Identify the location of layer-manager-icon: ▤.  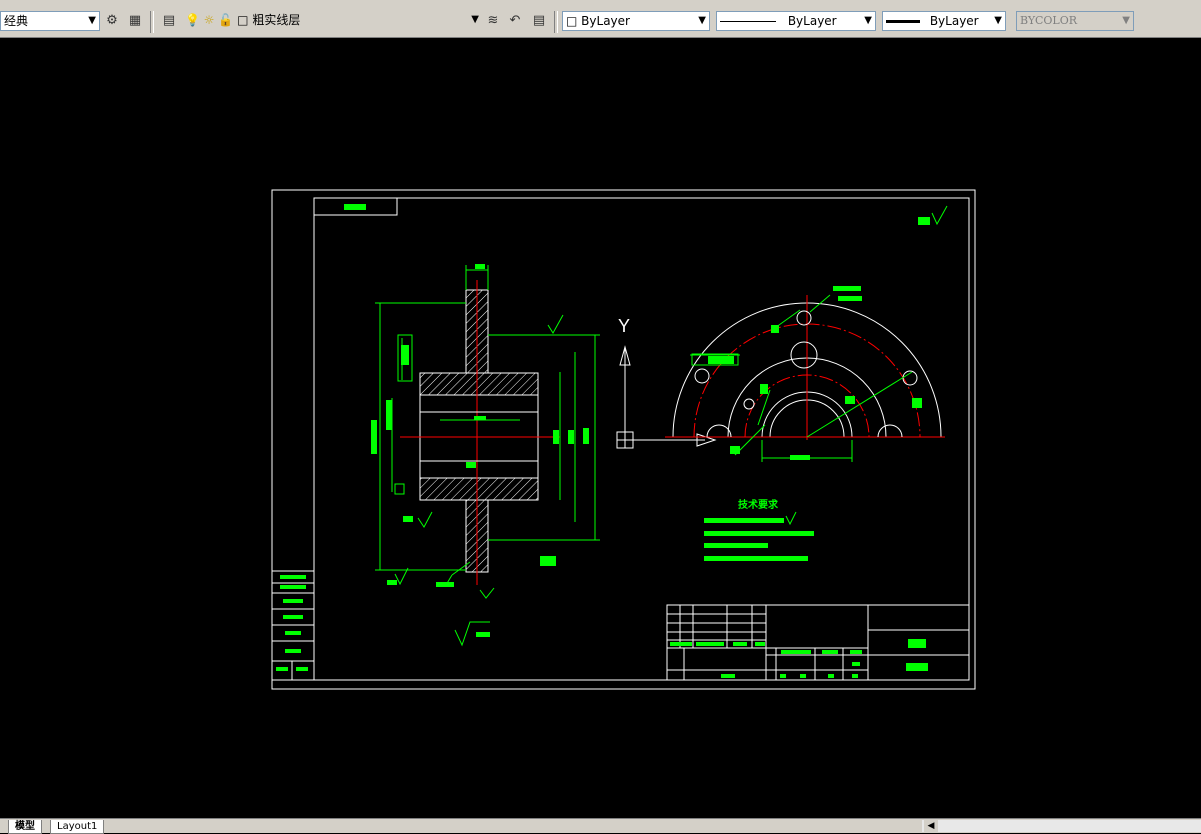
(169, 21).